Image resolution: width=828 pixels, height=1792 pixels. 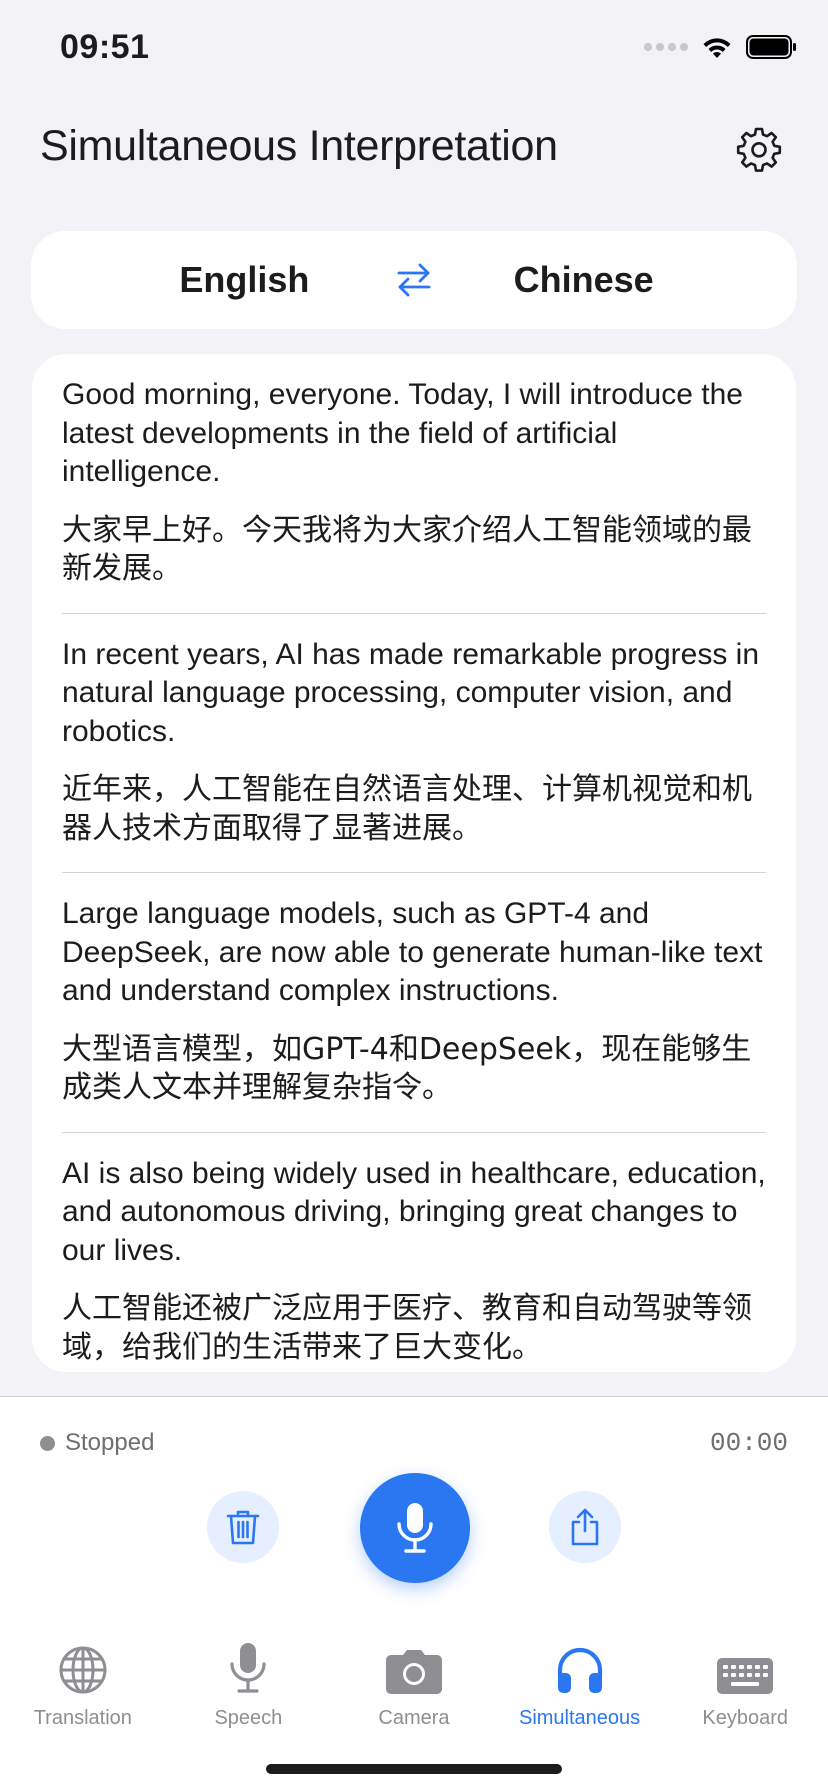 I want to click on translated-text: 近年来，人工智能在自然语言处理、计算机视觉和机器人技术方面取得了显著进展。, so click(x=407, y=809).